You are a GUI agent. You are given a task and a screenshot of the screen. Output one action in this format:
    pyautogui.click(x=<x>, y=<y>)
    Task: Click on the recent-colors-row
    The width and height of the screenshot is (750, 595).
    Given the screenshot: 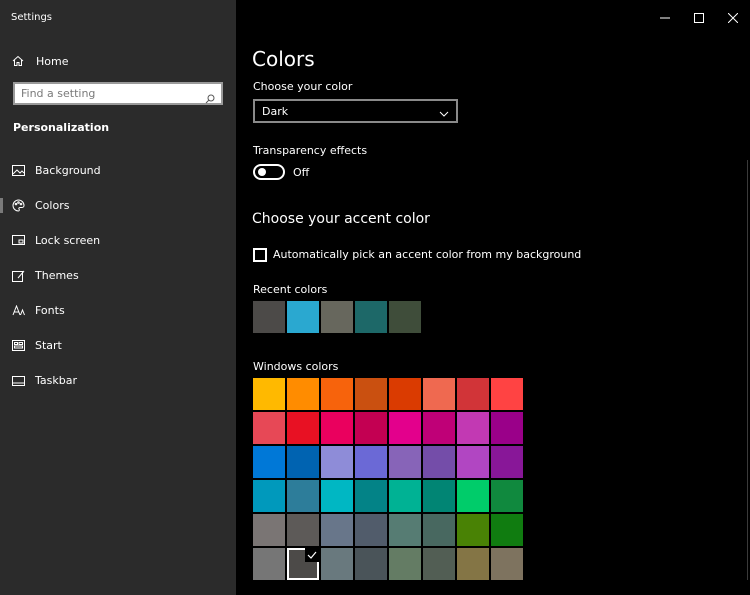 What is the action you would take?
    pyautogui.click(x=337, y=317)
    